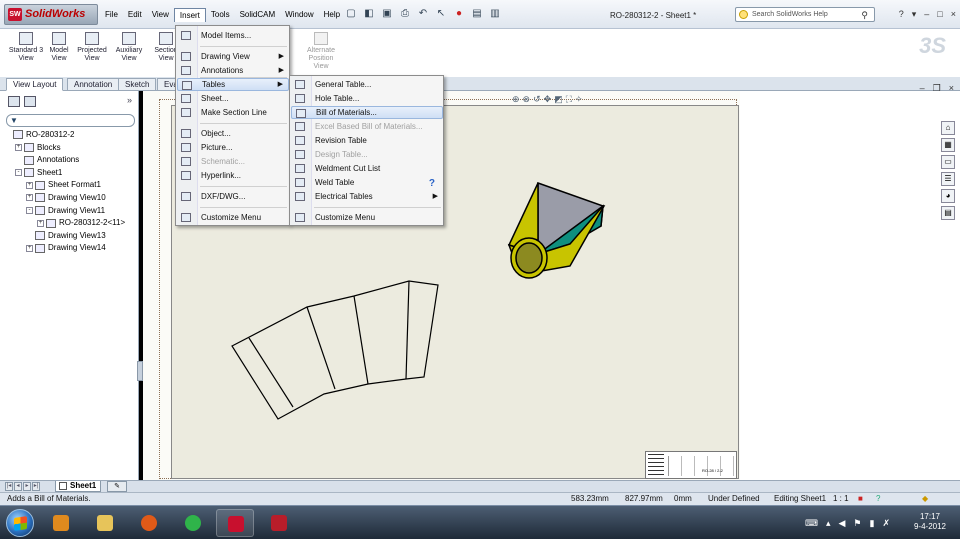  Describe the element at coordinates (193, 523) in the screenshot. I see `taskbar-spotify` at that location.